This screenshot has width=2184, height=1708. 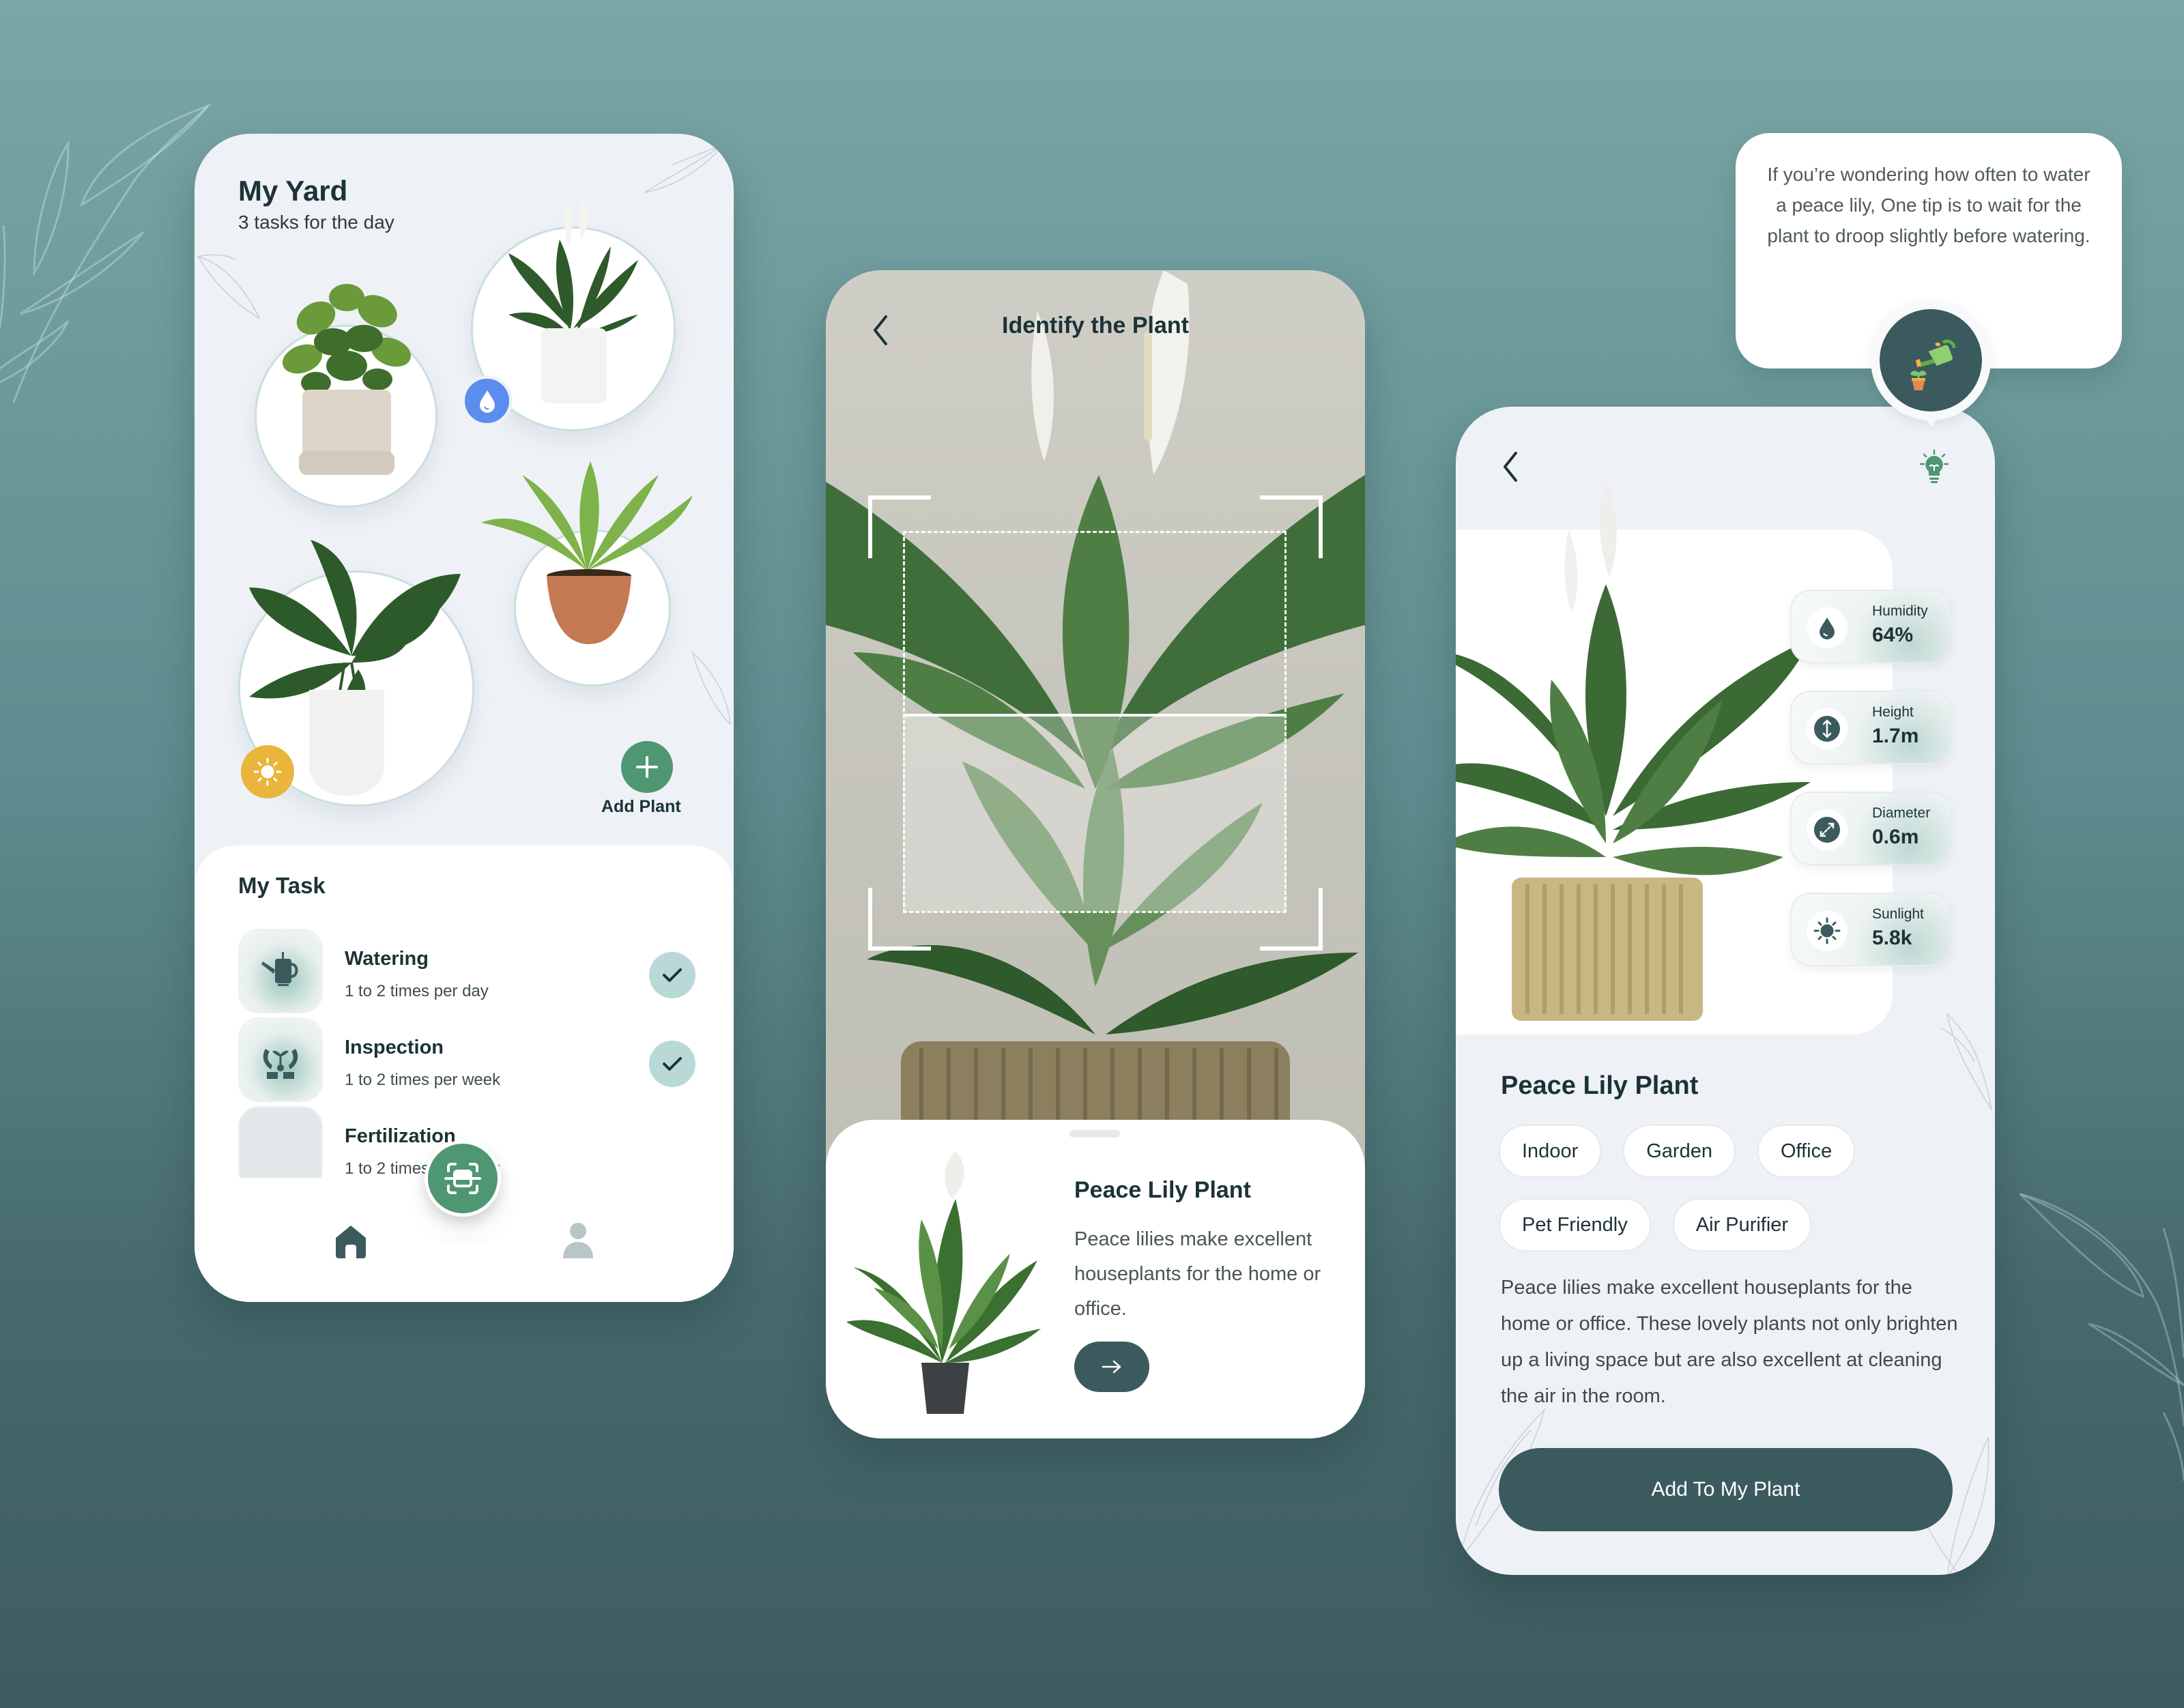 I want to click on tag-garden: Garden, so click(x=1679, y=1151).